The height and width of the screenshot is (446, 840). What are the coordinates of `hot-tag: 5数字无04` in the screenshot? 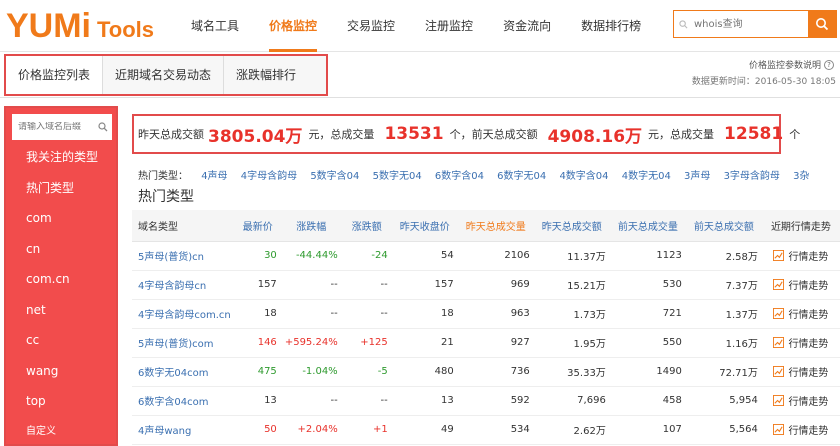 It's located at (397, 176).